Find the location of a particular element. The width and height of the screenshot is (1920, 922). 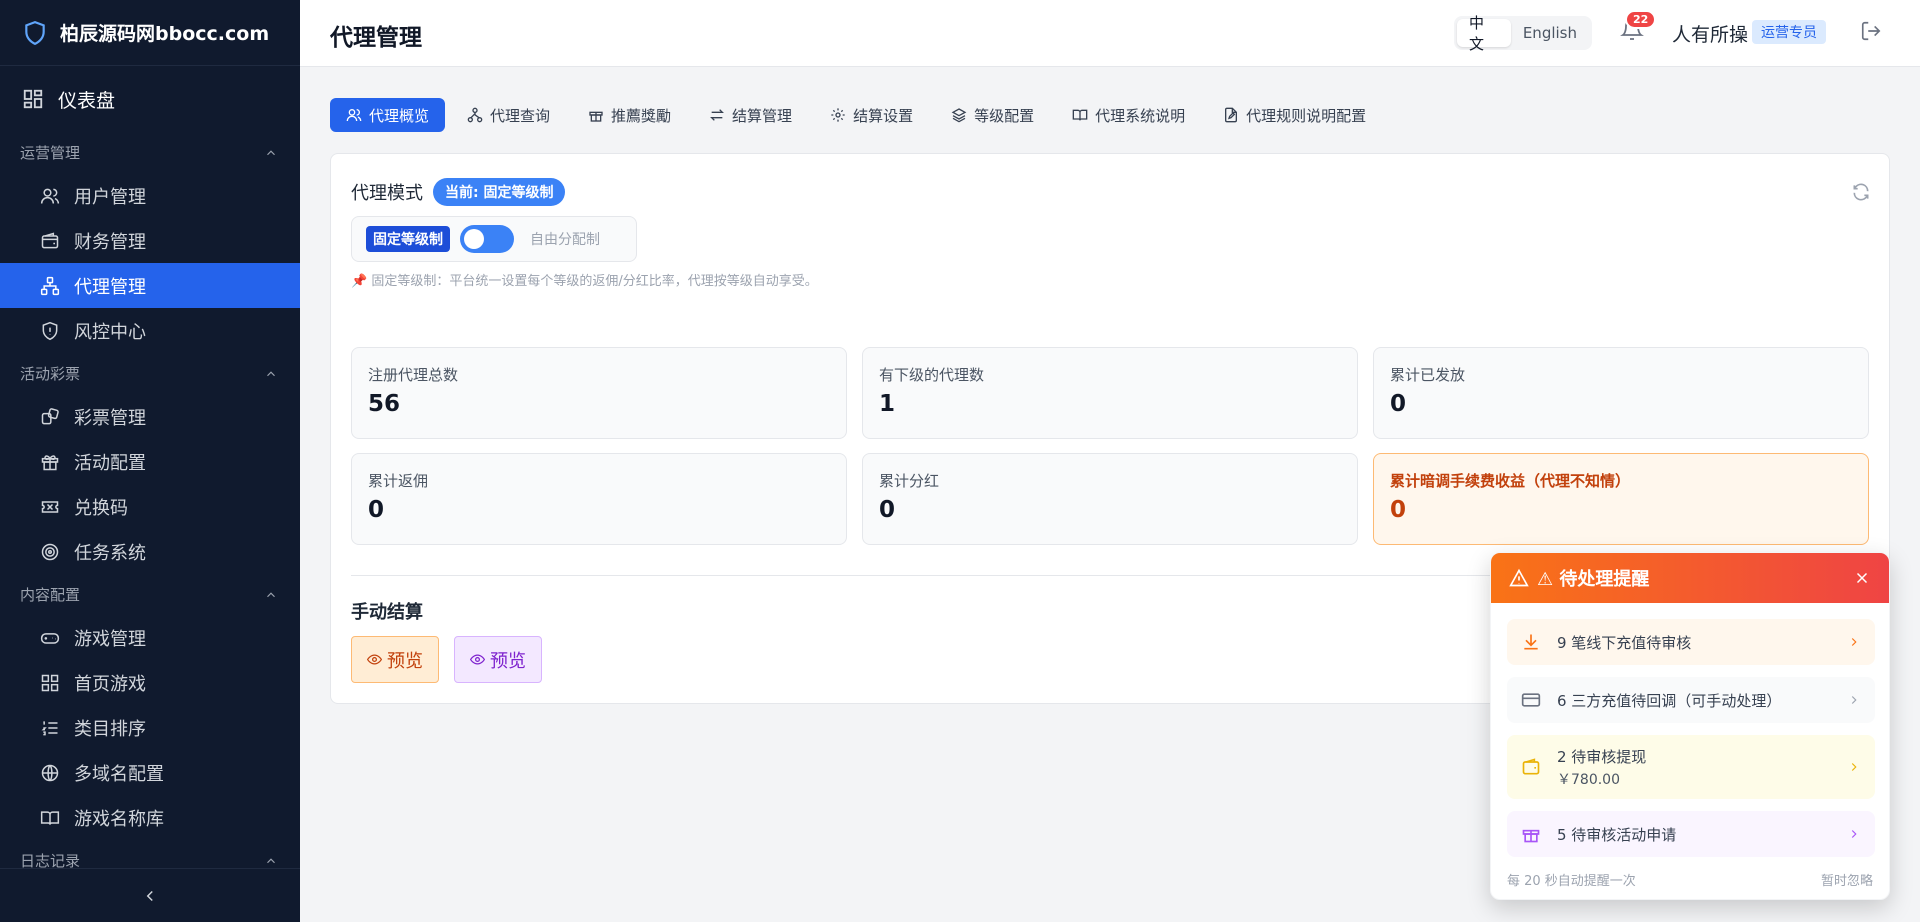

sidebar-item-events: 活动配置 is located at coordinates (150, 461).